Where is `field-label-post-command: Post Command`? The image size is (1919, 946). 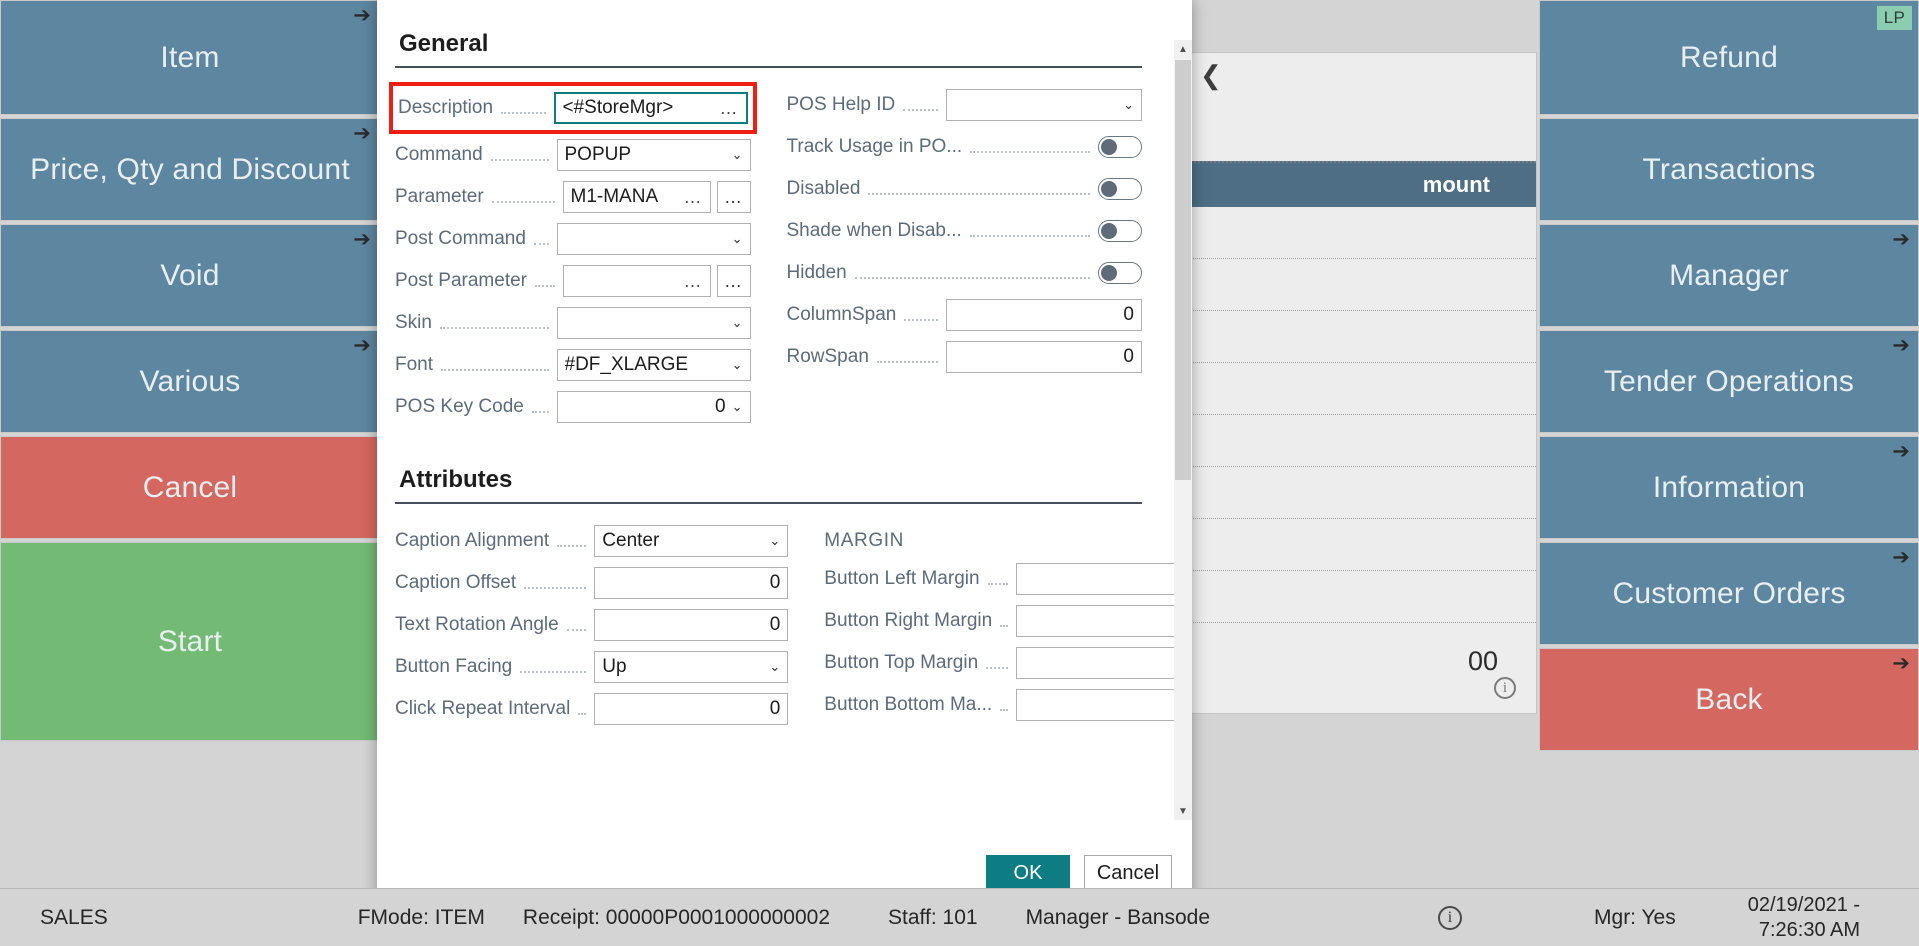
field-label-post-command: Post Command is located at coordinates (460, 238).